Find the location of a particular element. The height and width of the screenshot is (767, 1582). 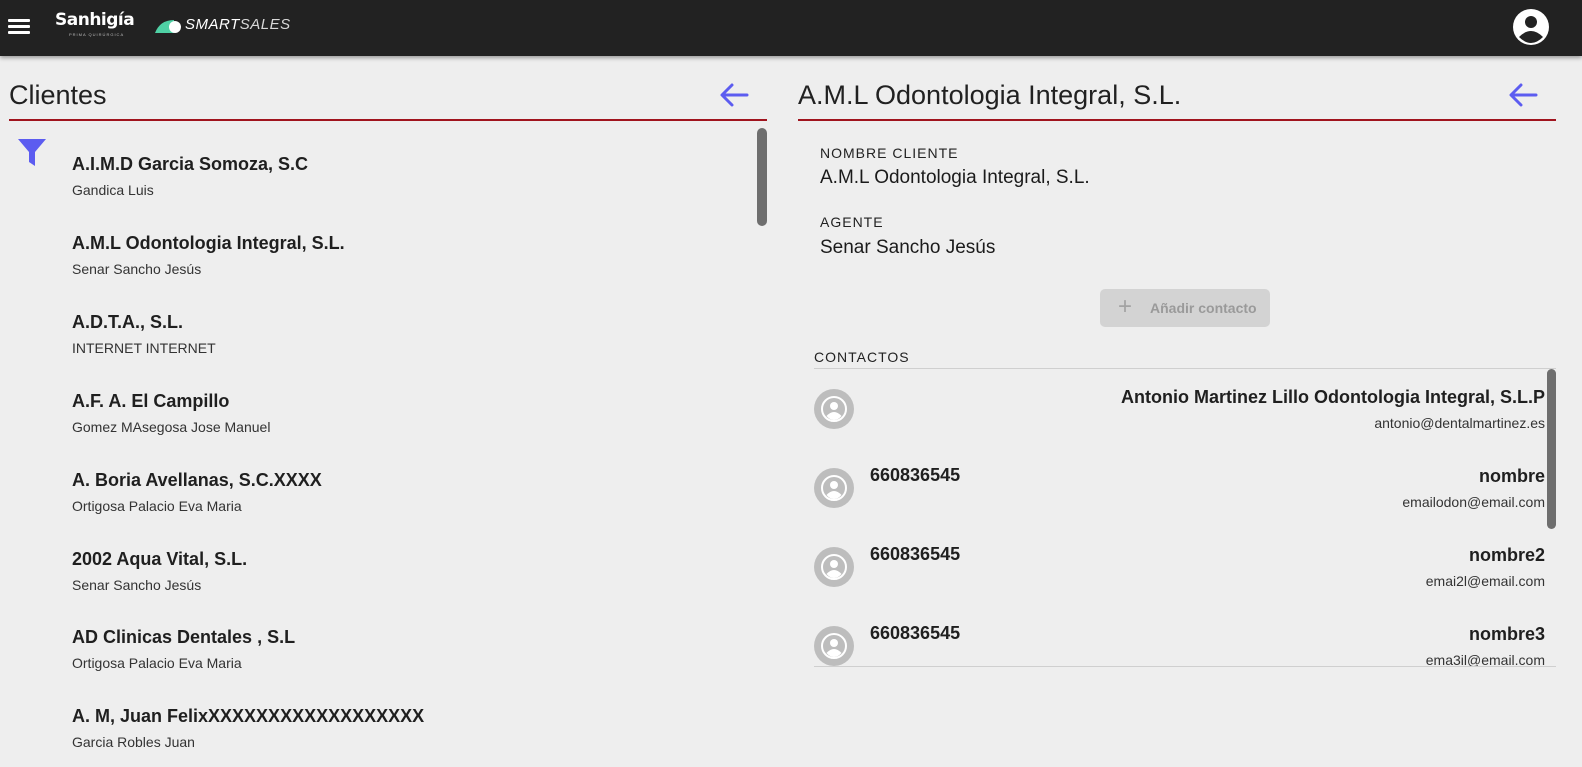

contact-email: antonio@dentalmartinez.es is located at coordinates (1459, 423).